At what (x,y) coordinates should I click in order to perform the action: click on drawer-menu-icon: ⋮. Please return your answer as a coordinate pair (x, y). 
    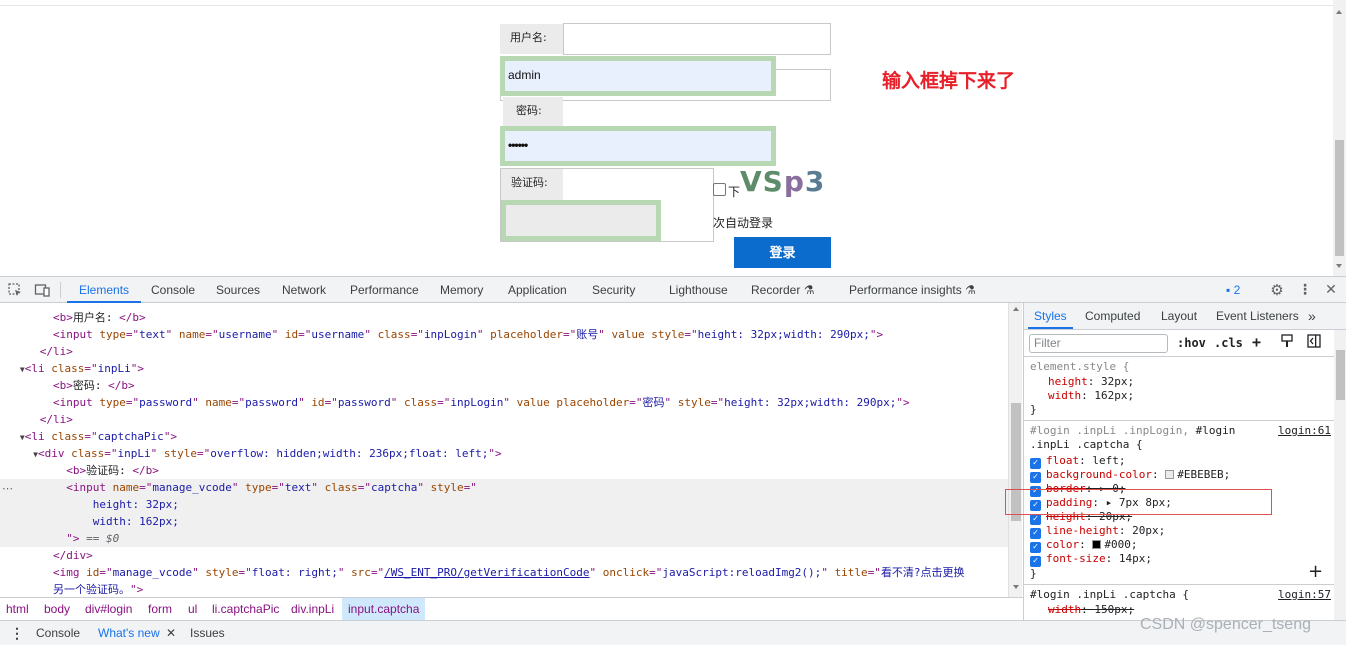
    Looking at the image, I should click on (17, 633).